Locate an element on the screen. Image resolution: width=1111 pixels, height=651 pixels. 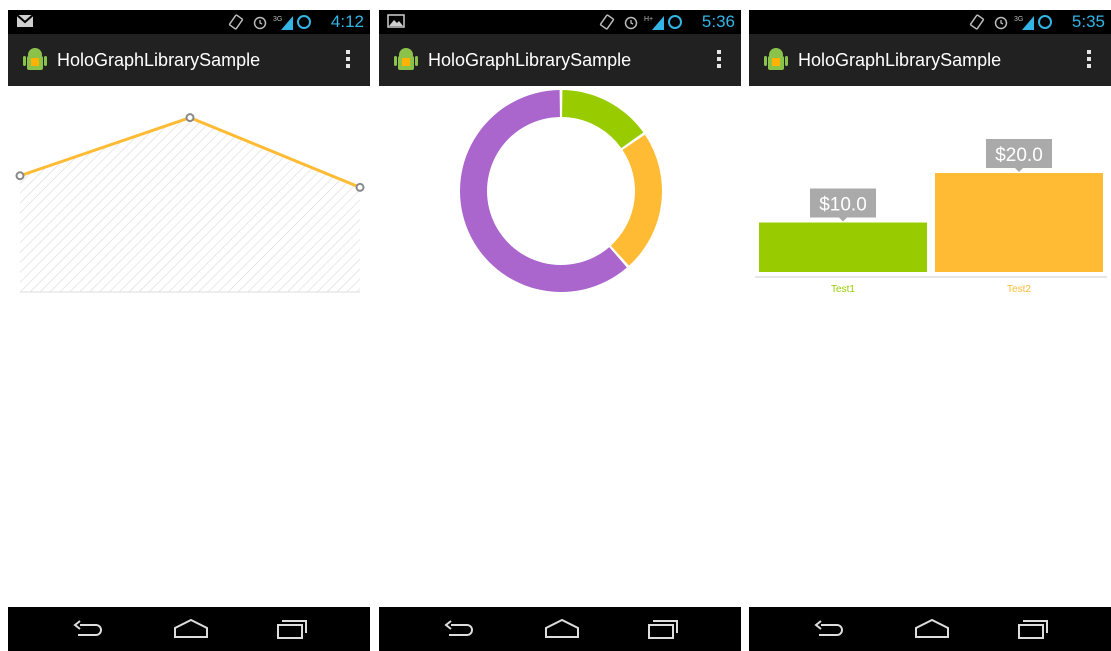
status-bar: H+ 5:36 is located at coordinates (560, 22).